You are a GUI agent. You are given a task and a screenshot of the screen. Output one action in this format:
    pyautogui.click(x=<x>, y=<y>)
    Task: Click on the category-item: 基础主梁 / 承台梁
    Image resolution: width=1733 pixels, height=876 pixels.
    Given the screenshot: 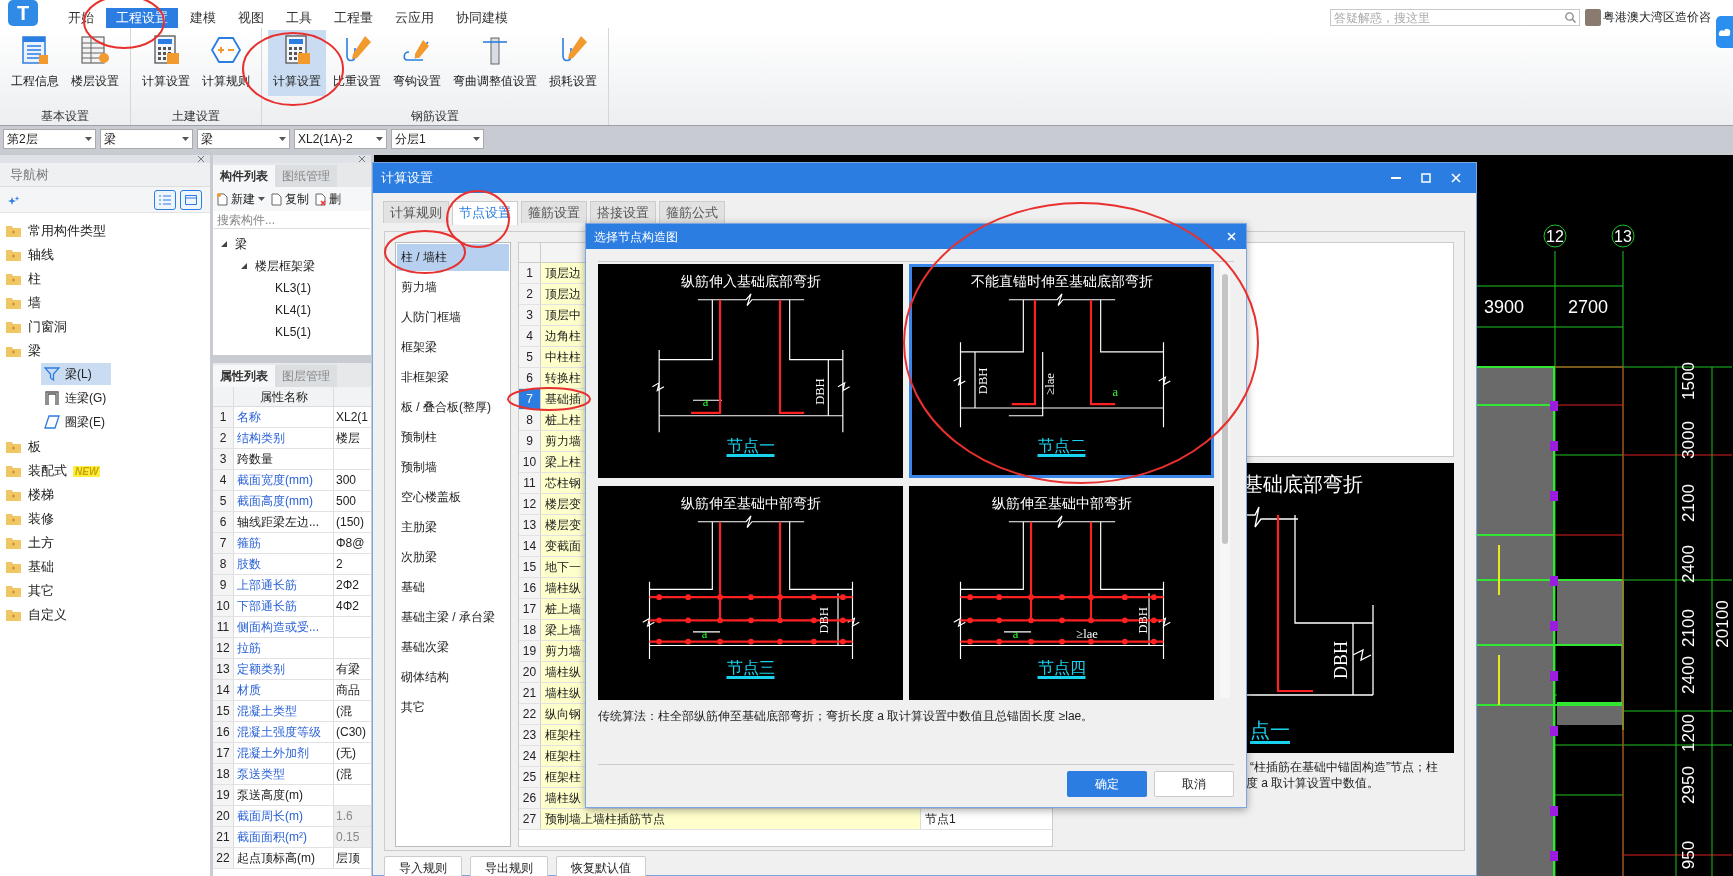 What is the action you would take?
    pyautogui.click(x=453, y=617)
    